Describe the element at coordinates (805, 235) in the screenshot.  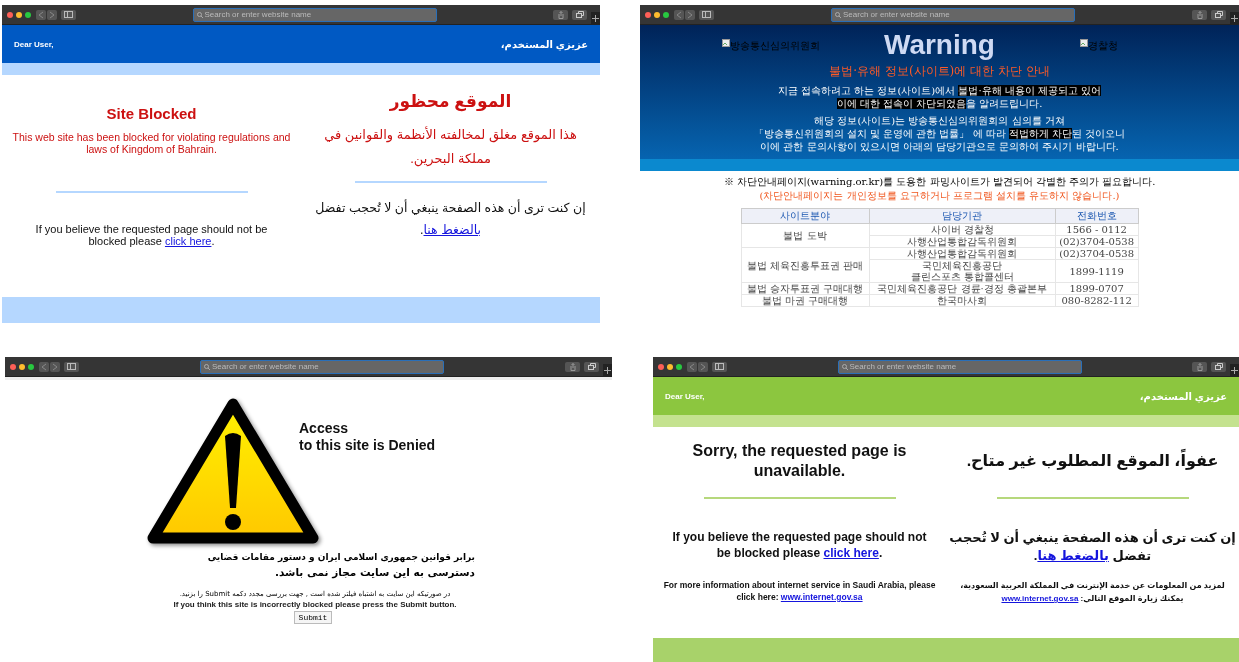
I see `table-cell: 불법 도박` at that location.